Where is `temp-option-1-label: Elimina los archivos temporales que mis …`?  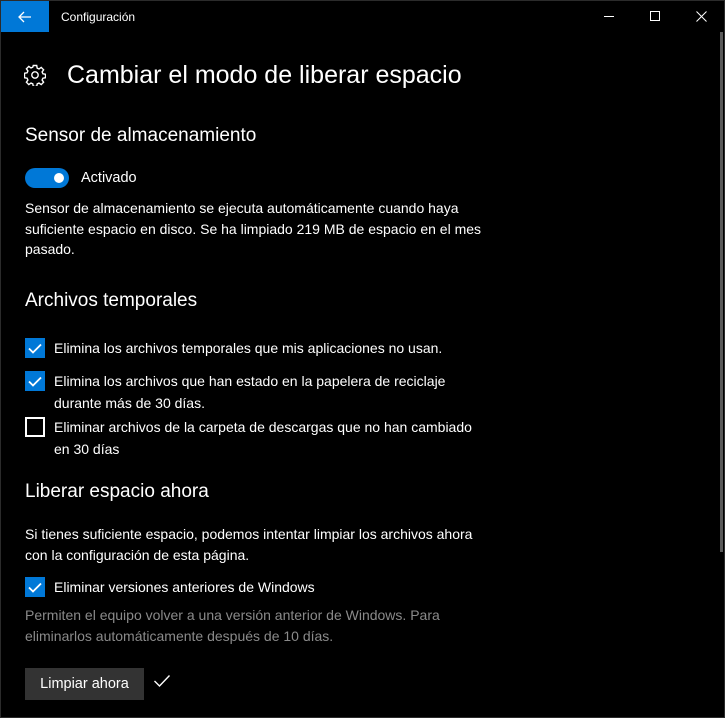
temp-option-1-label: Elimina los archivos temporales que mis … is located at coordinates (248, 348).